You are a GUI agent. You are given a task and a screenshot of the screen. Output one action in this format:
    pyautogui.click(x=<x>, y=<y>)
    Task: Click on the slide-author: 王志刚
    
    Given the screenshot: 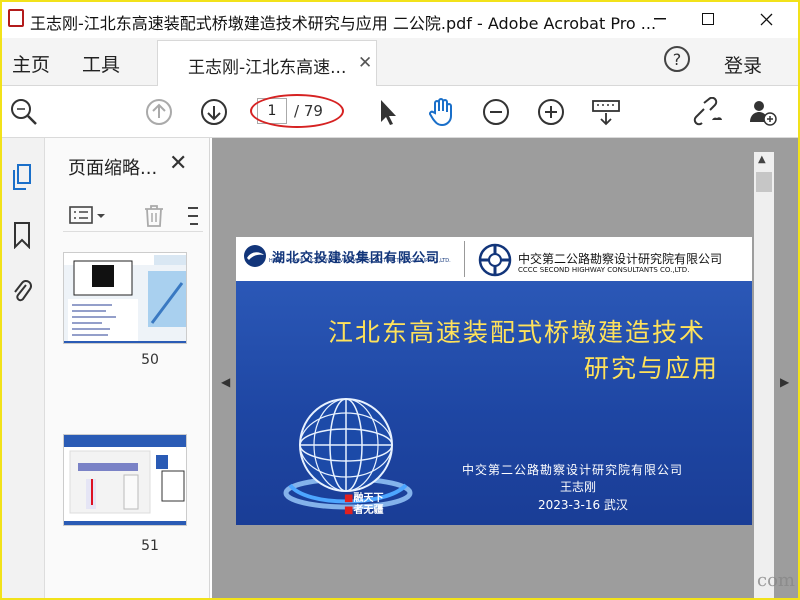 What is the action you would take?
    pyautogui.click(x=578, y=487)
    